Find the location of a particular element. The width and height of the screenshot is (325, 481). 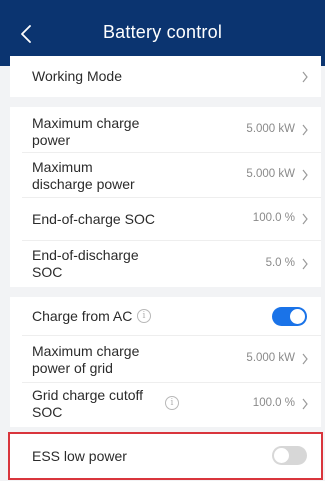

end-of-discharge-soc-row: End-of-discharge SOC 5.0 % is located at coordinates (165, 264).